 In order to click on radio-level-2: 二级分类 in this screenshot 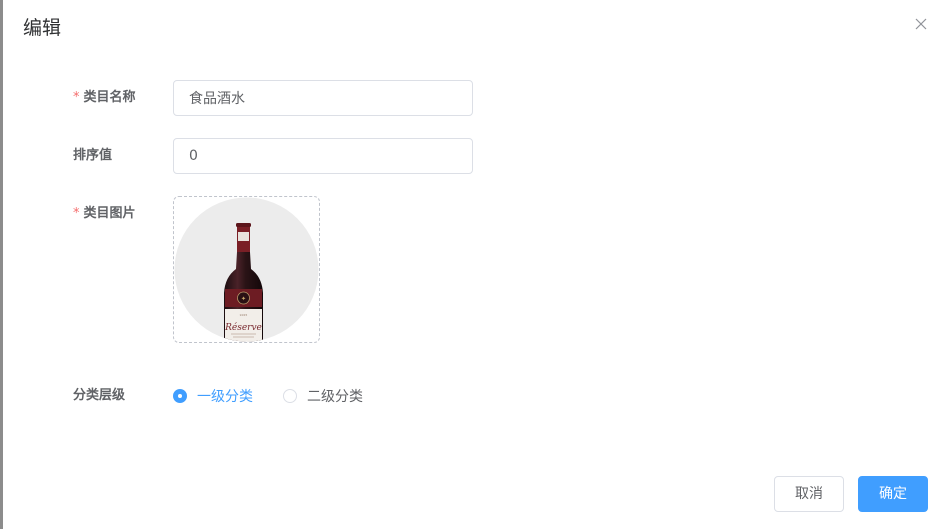, I will do `click(323, 396)`.